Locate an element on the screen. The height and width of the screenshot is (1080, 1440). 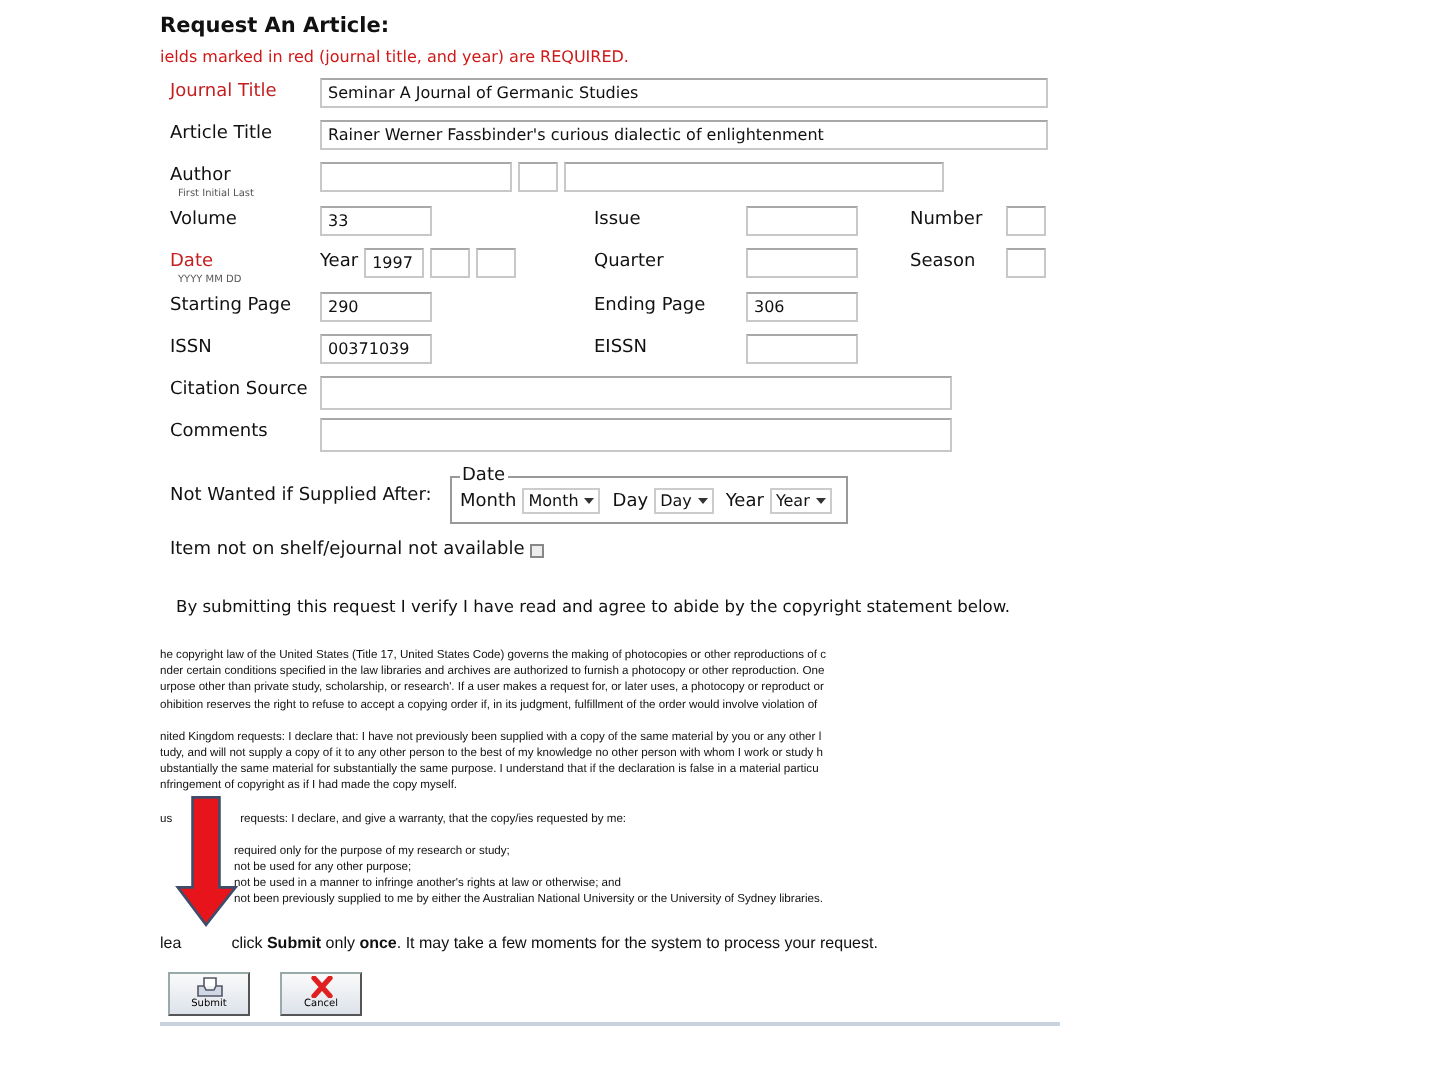
field-label: Date is located at coordinates (193, 263).